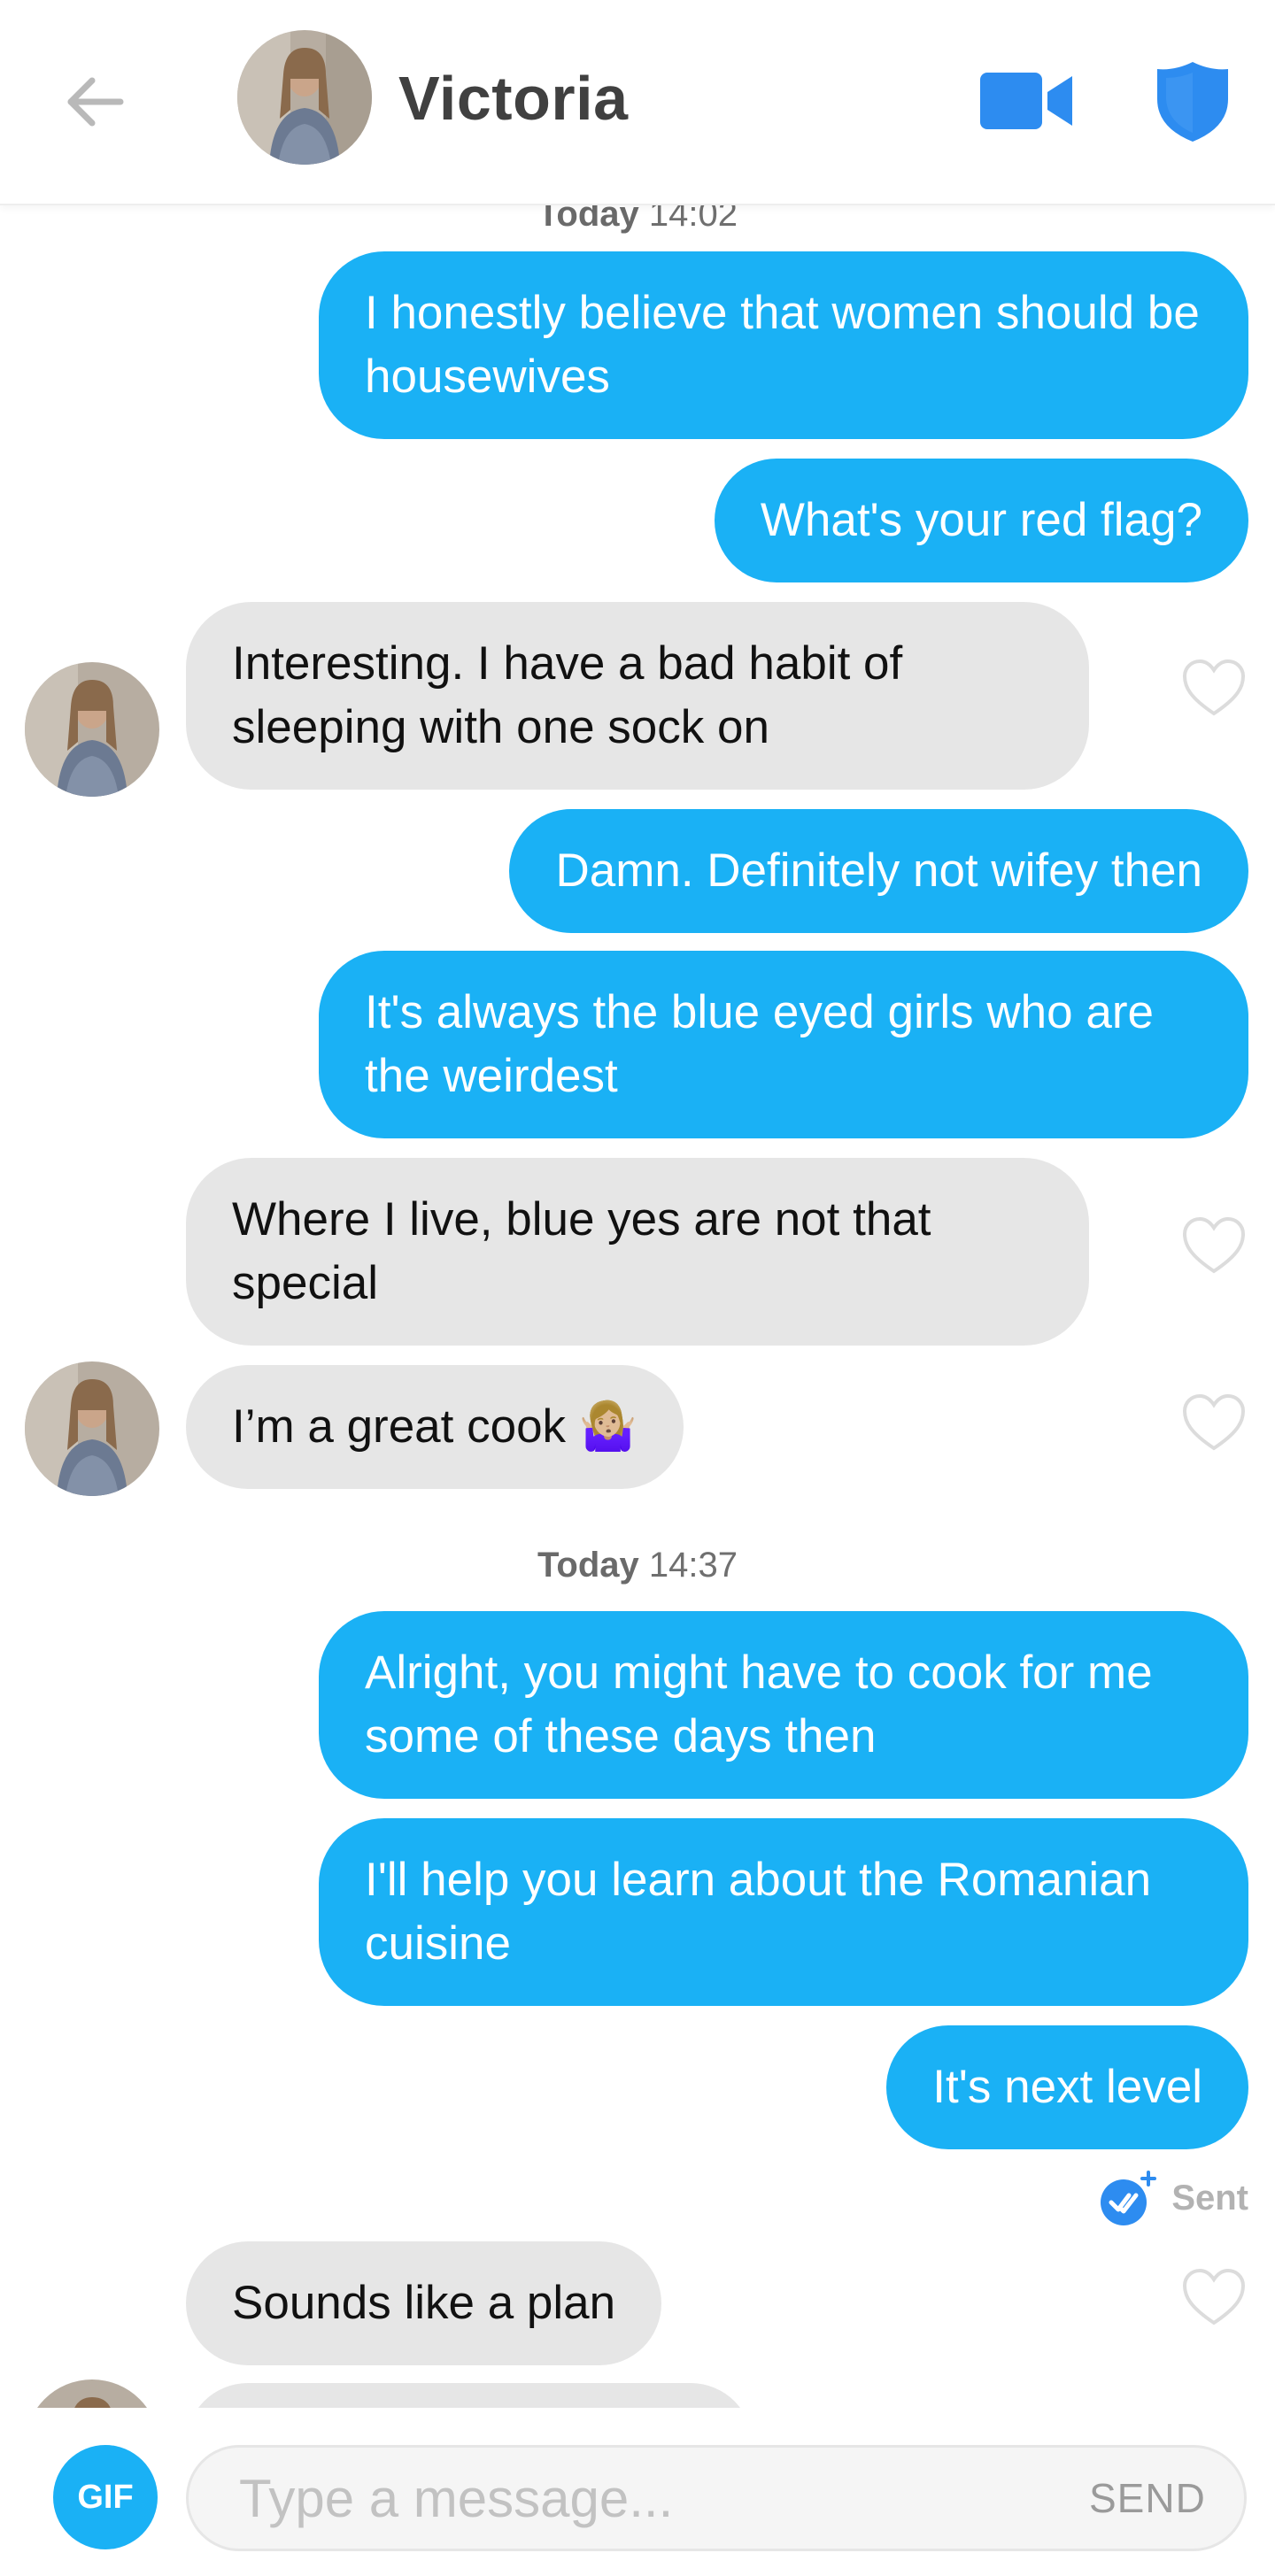  What do you see at coordinates (105, 2497) in the screenshot?
I see `gif-button: GIF` at bounding box center [105, 2497].